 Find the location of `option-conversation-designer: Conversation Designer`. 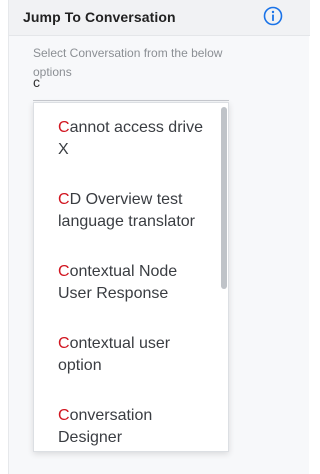

option-conversation-designer: Conversation Designer is located at coordinates (127, 421).